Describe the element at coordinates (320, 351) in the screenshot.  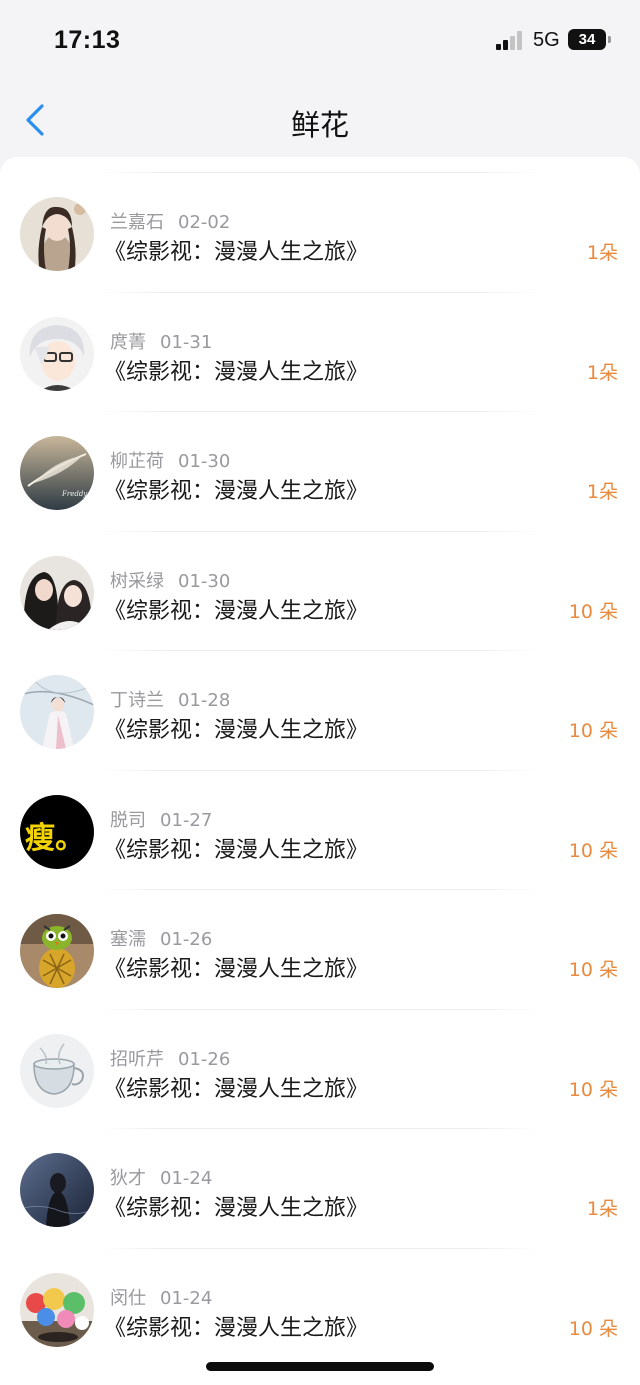
I see `list-item: 庹菁 01-31 《综影视：漫漫人生之旅》 1朵` at that location.